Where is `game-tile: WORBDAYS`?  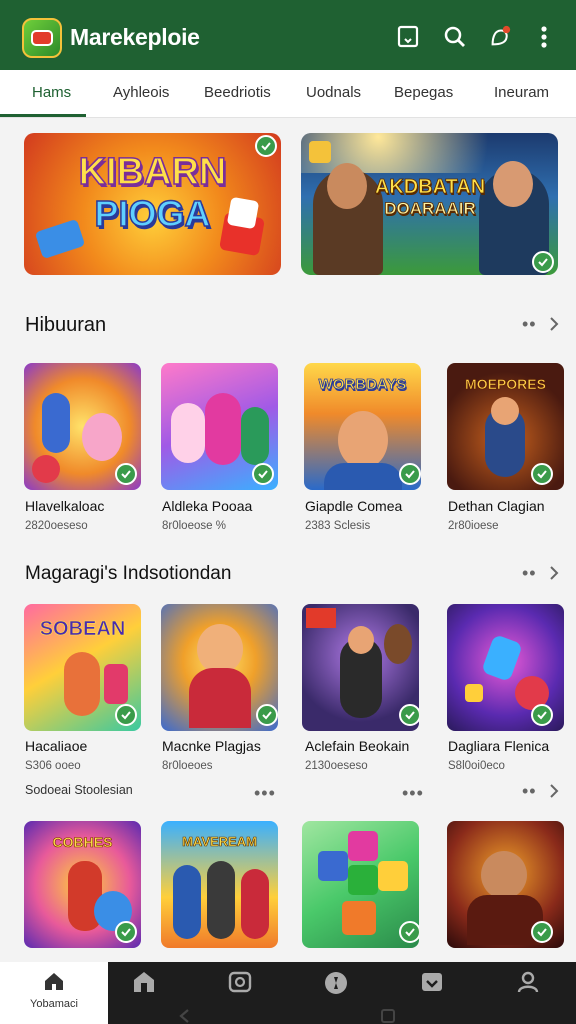 game-tile: WORBDAYS is located at coordinates (362, 426).